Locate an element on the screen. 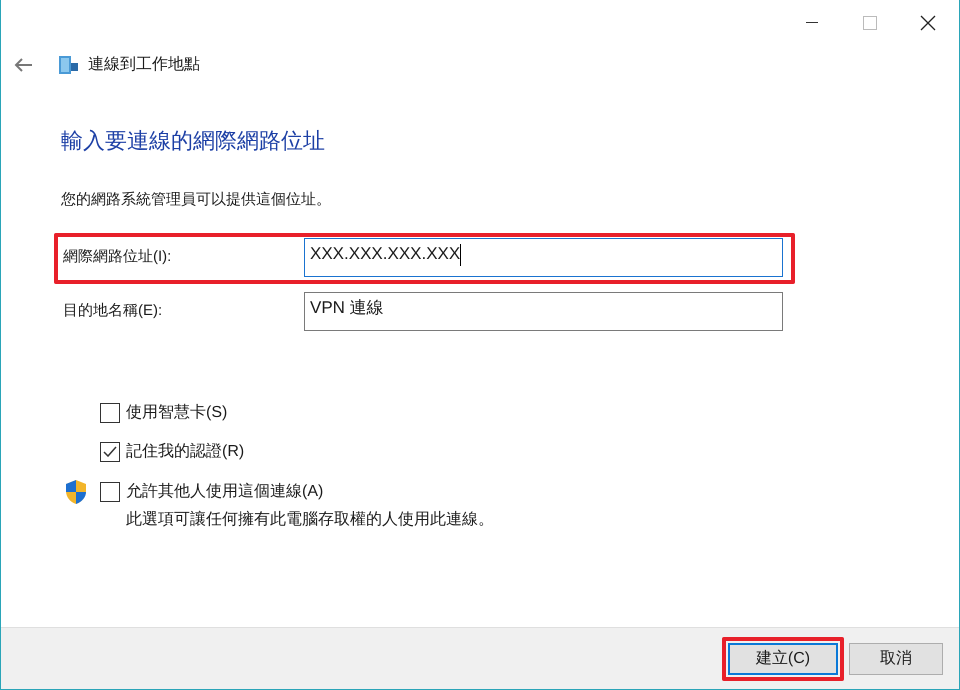 Image resolution: width=960 pixels, height=690 pixels. page-heading: 輸入要連線的網際網路位址 is located at coordinates (193, 141).